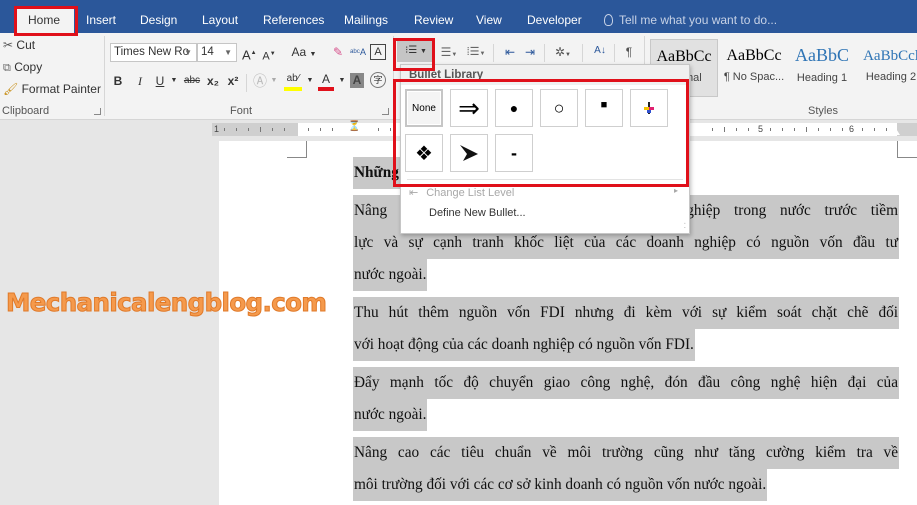 This screenshot has height=505, width=917. I want to click on ruler-label: 1, so click(217, 129).